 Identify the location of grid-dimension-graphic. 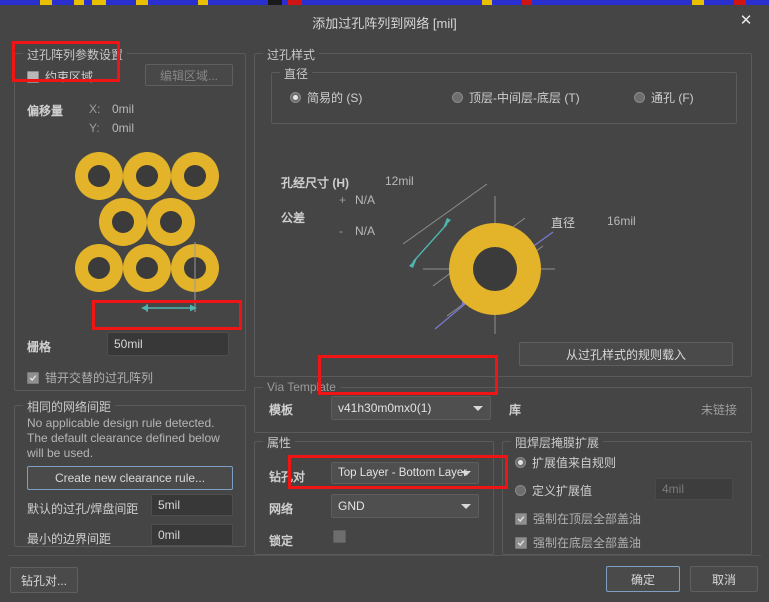
(169, 277).